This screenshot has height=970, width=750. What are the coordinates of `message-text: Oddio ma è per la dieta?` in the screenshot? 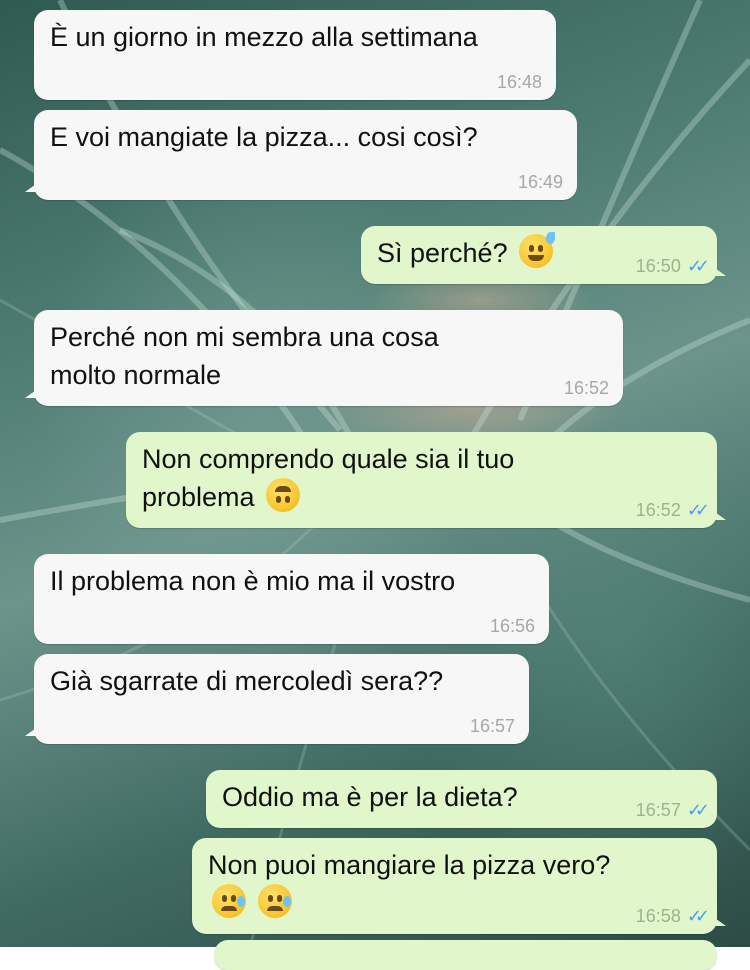 It's located at (370, 797).